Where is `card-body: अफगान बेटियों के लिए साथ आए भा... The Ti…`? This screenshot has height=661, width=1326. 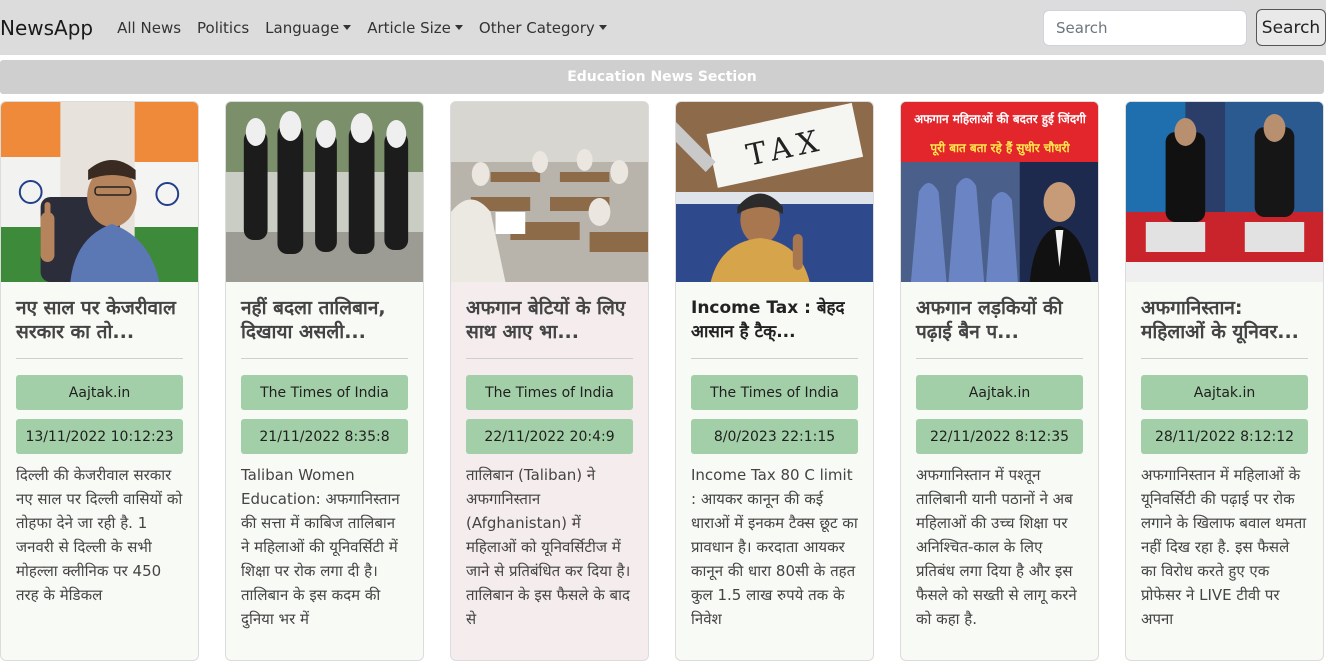
card-body: अफगान बेटियों के लिए साथ आए भा... The Ti… is located at coordinates (549, 456).